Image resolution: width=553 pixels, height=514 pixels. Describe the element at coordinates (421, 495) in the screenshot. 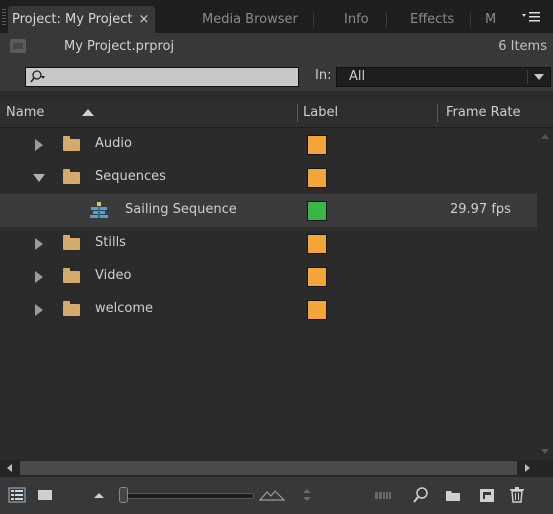

I see `find-icon` at that location.